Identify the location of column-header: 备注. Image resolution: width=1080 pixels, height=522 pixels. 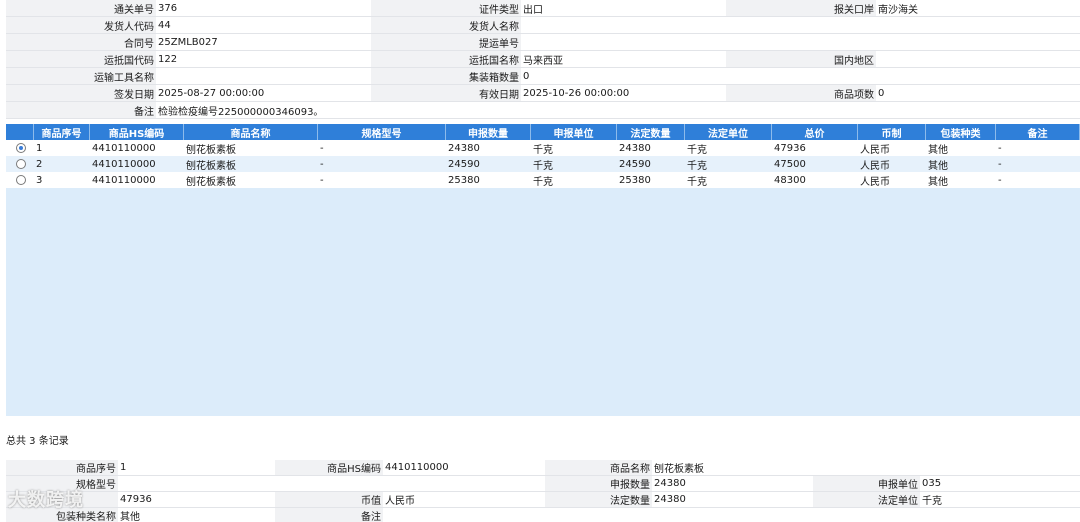
(1038, 132).